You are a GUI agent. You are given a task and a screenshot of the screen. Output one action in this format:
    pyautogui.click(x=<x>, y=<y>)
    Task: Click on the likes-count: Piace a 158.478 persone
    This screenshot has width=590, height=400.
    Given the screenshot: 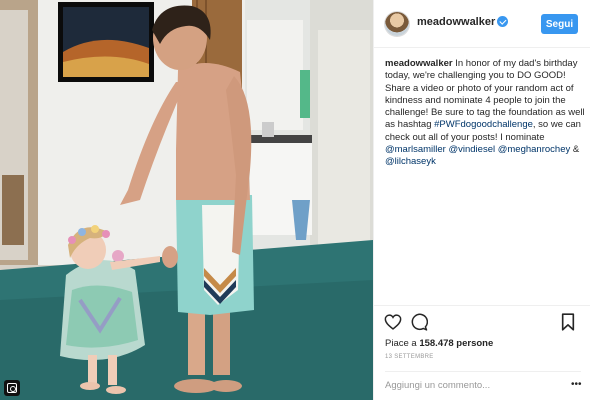 What is the action you would take?
    pyautogui.click(x=439, y=343)
    